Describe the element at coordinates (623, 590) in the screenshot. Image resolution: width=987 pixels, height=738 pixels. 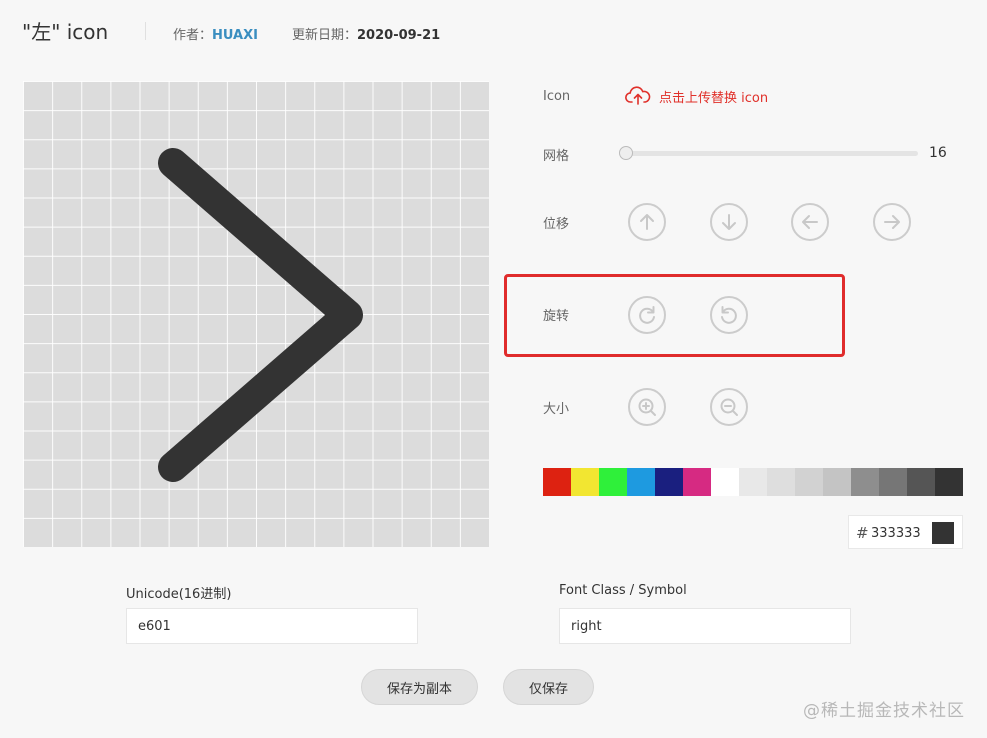
I see `font-class-label: Font Class / Symbol` at that location.